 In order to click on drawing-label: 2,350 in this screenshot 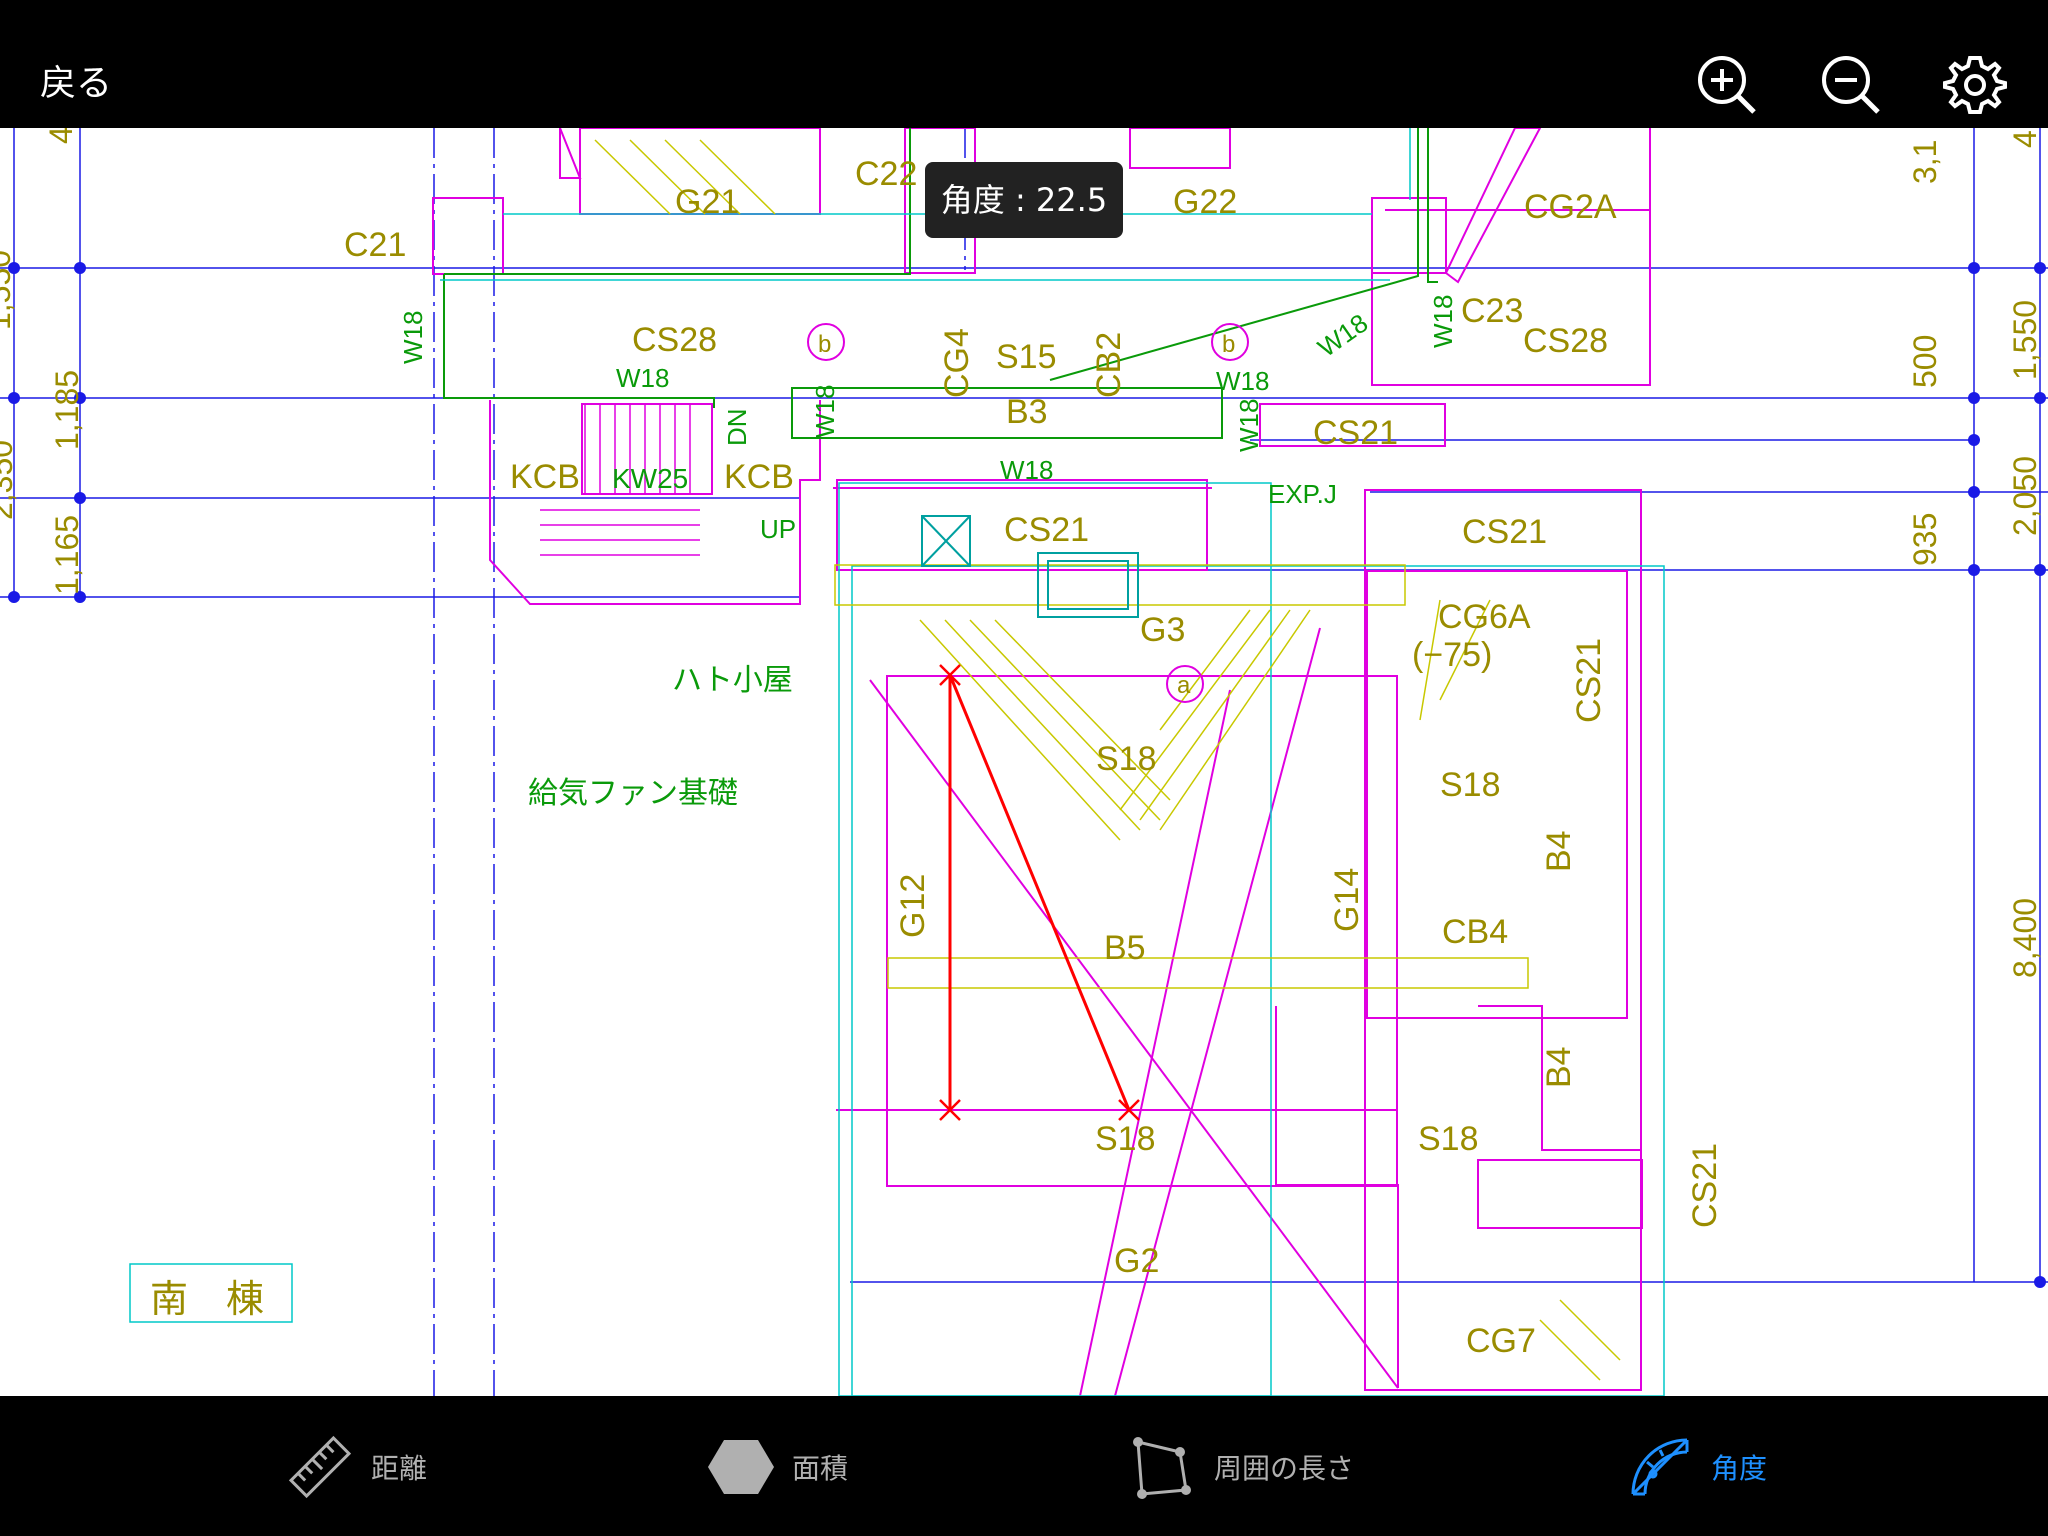, I will do `click(9, 480)`.